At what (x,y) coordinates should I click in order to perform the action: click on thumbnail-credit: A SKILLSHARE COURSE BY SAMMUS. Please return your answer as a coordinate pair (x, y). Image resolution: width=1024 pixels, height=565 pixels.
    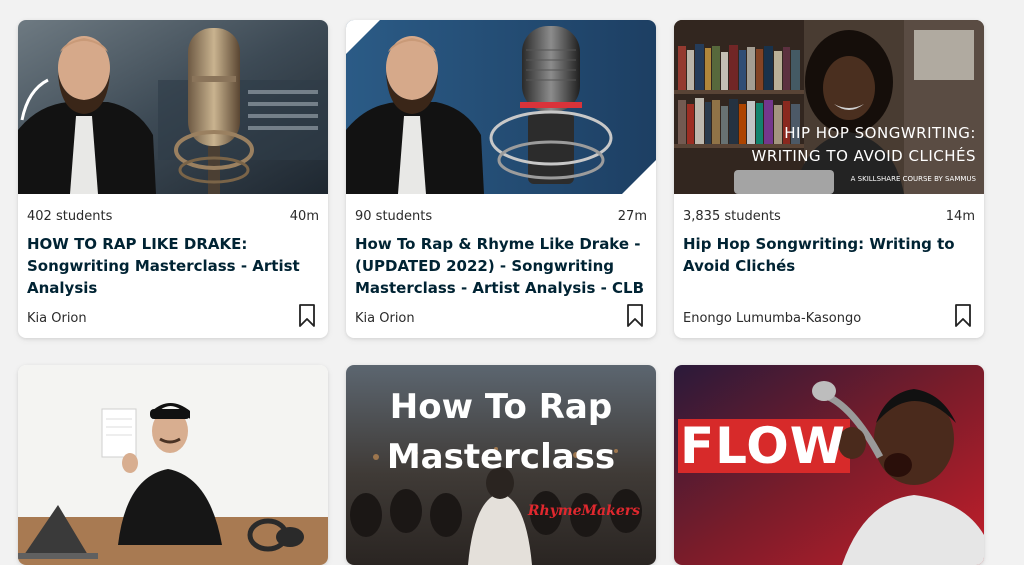
    Looking at the image, I should click on (913, 179).